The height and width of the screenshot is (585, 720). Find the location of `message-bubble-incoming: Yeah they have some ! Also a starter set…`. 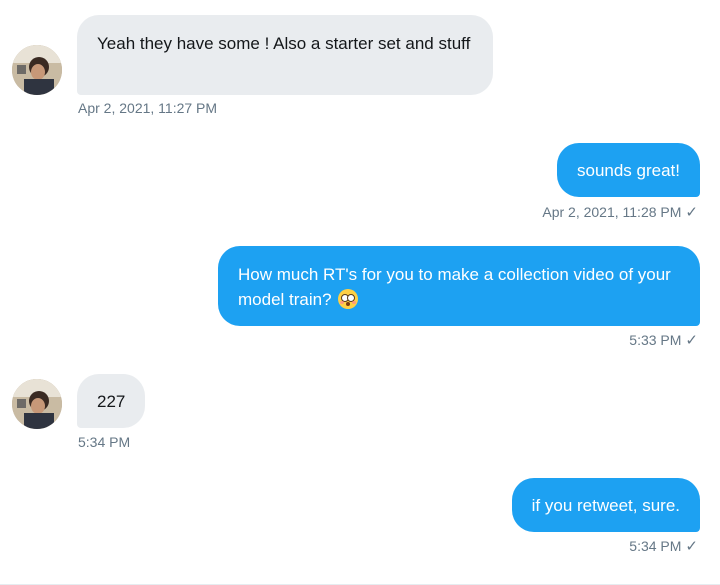

message-bubble-incoming: Yeah they have some ! Also a starter set… is located at coordinates (285, 55).